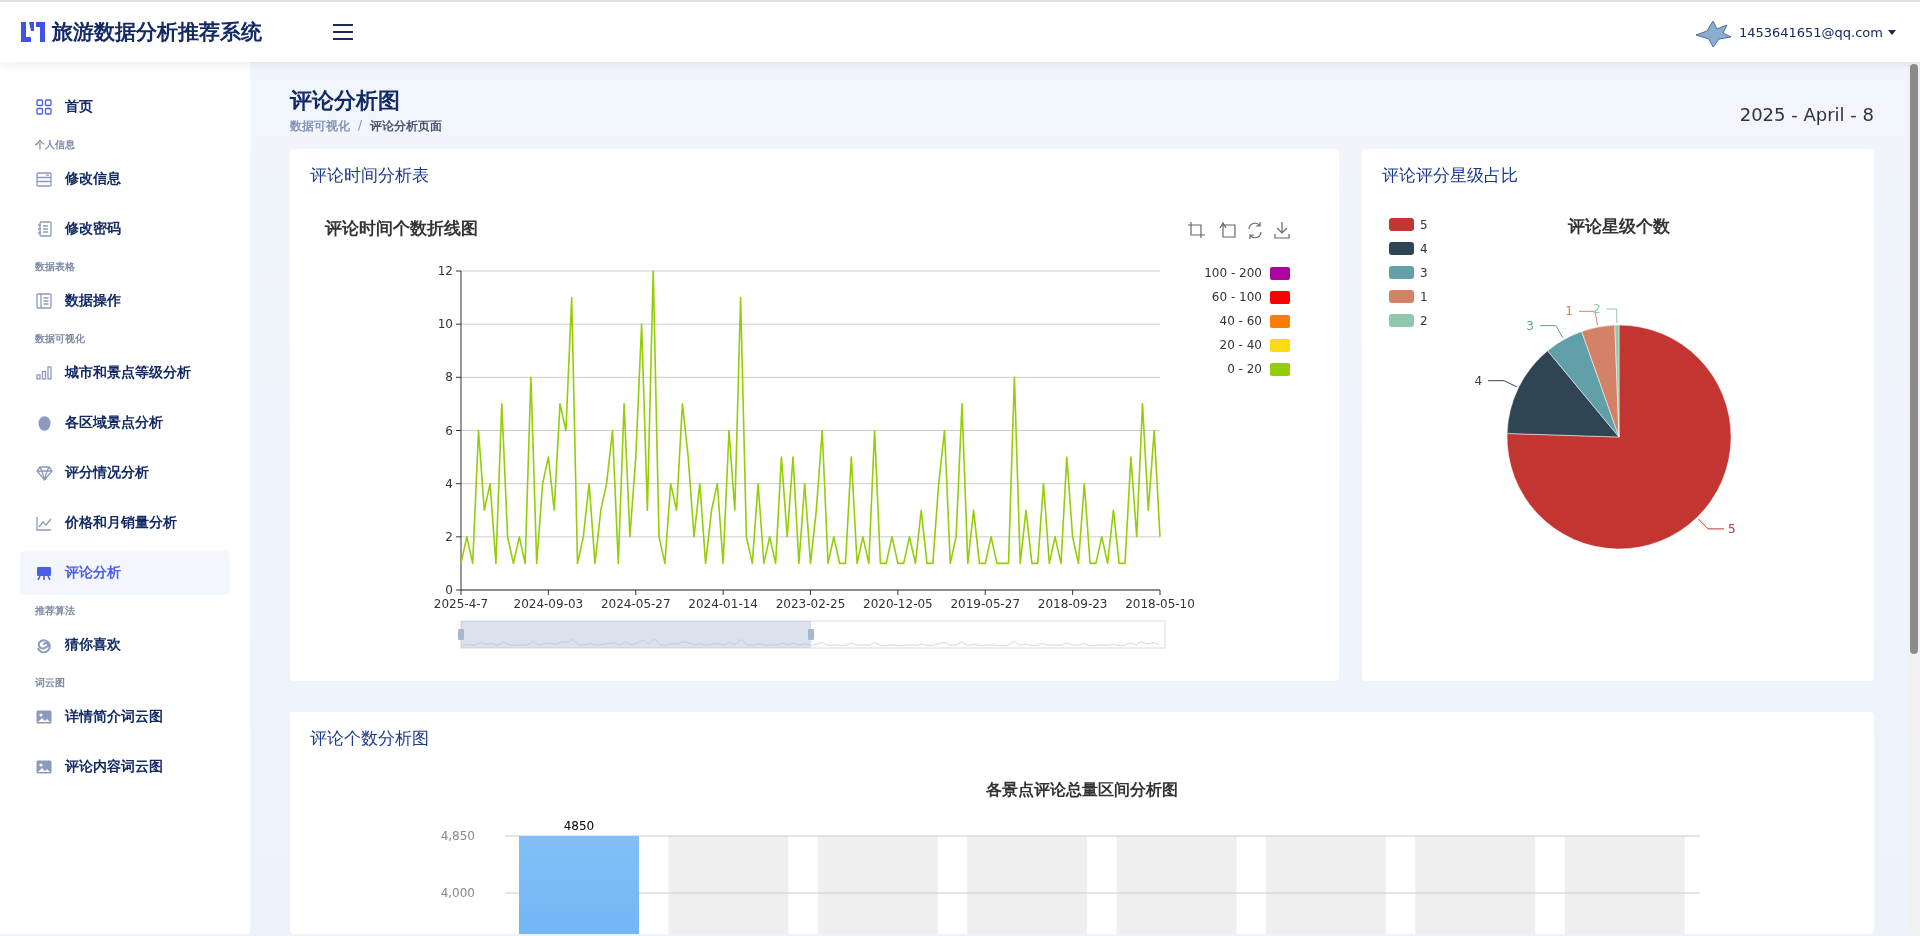 The height and width of the screenshot is (936, 1920). What do you see at coordinates (1244, 369) in the screenshot?
I see `legend-label: 0 - 20` at bounding box center [1244, 369].